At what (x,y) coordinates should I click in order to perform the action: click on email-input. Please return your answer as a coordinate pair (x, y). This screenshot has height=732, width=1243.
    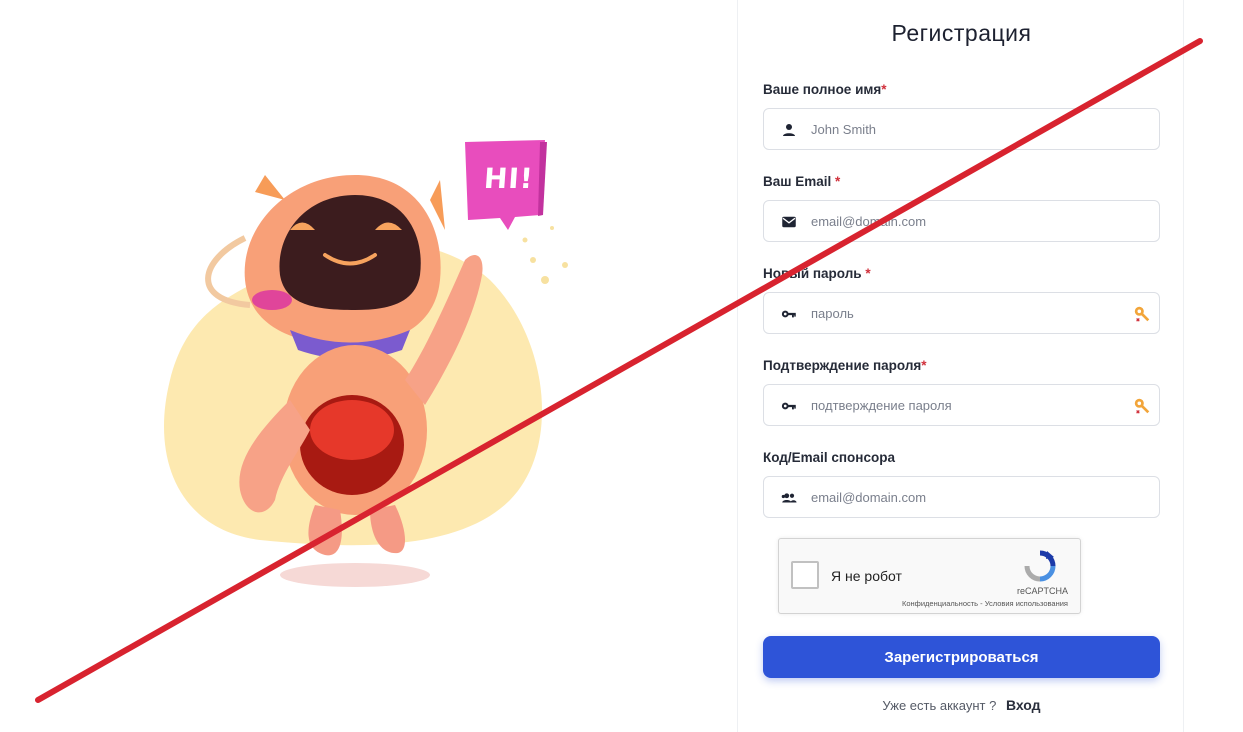
    Looking at the image, I should click on (961, 221).